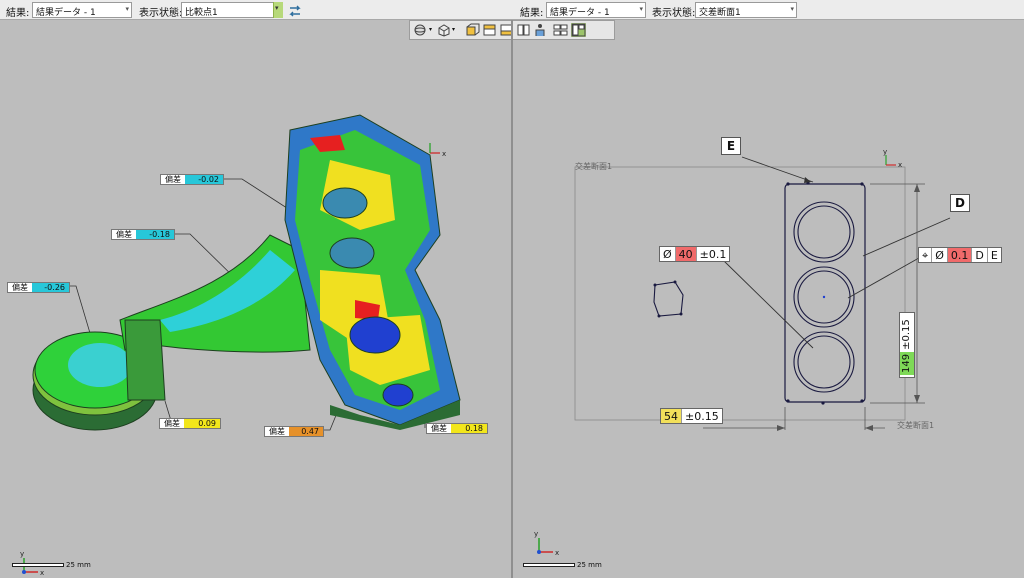  I want to click on diameter-tolerance: ±0.1, so click(713, 254).